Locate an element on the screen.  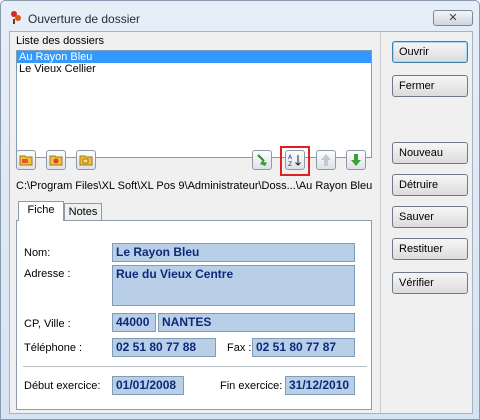
nom-field: Le Rayon Bleu is located at coordinates (233, 252).